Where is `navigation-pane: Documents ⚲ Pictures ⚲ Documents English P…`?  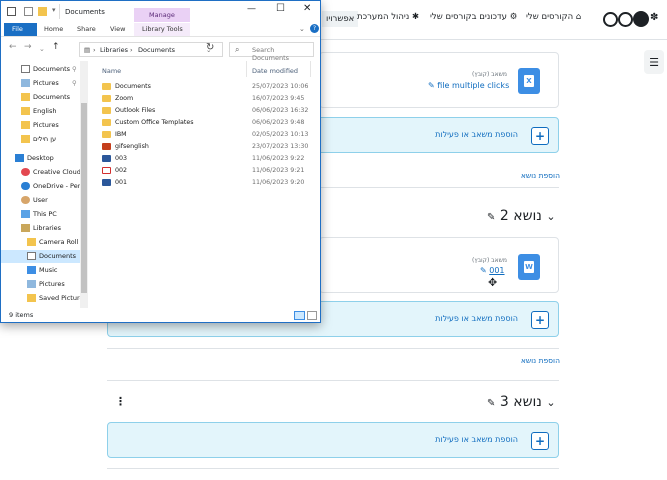
navigation-pane: Documents ⚲ Pictures ⚲ Documents English P… is located at coordinates (44, 184).